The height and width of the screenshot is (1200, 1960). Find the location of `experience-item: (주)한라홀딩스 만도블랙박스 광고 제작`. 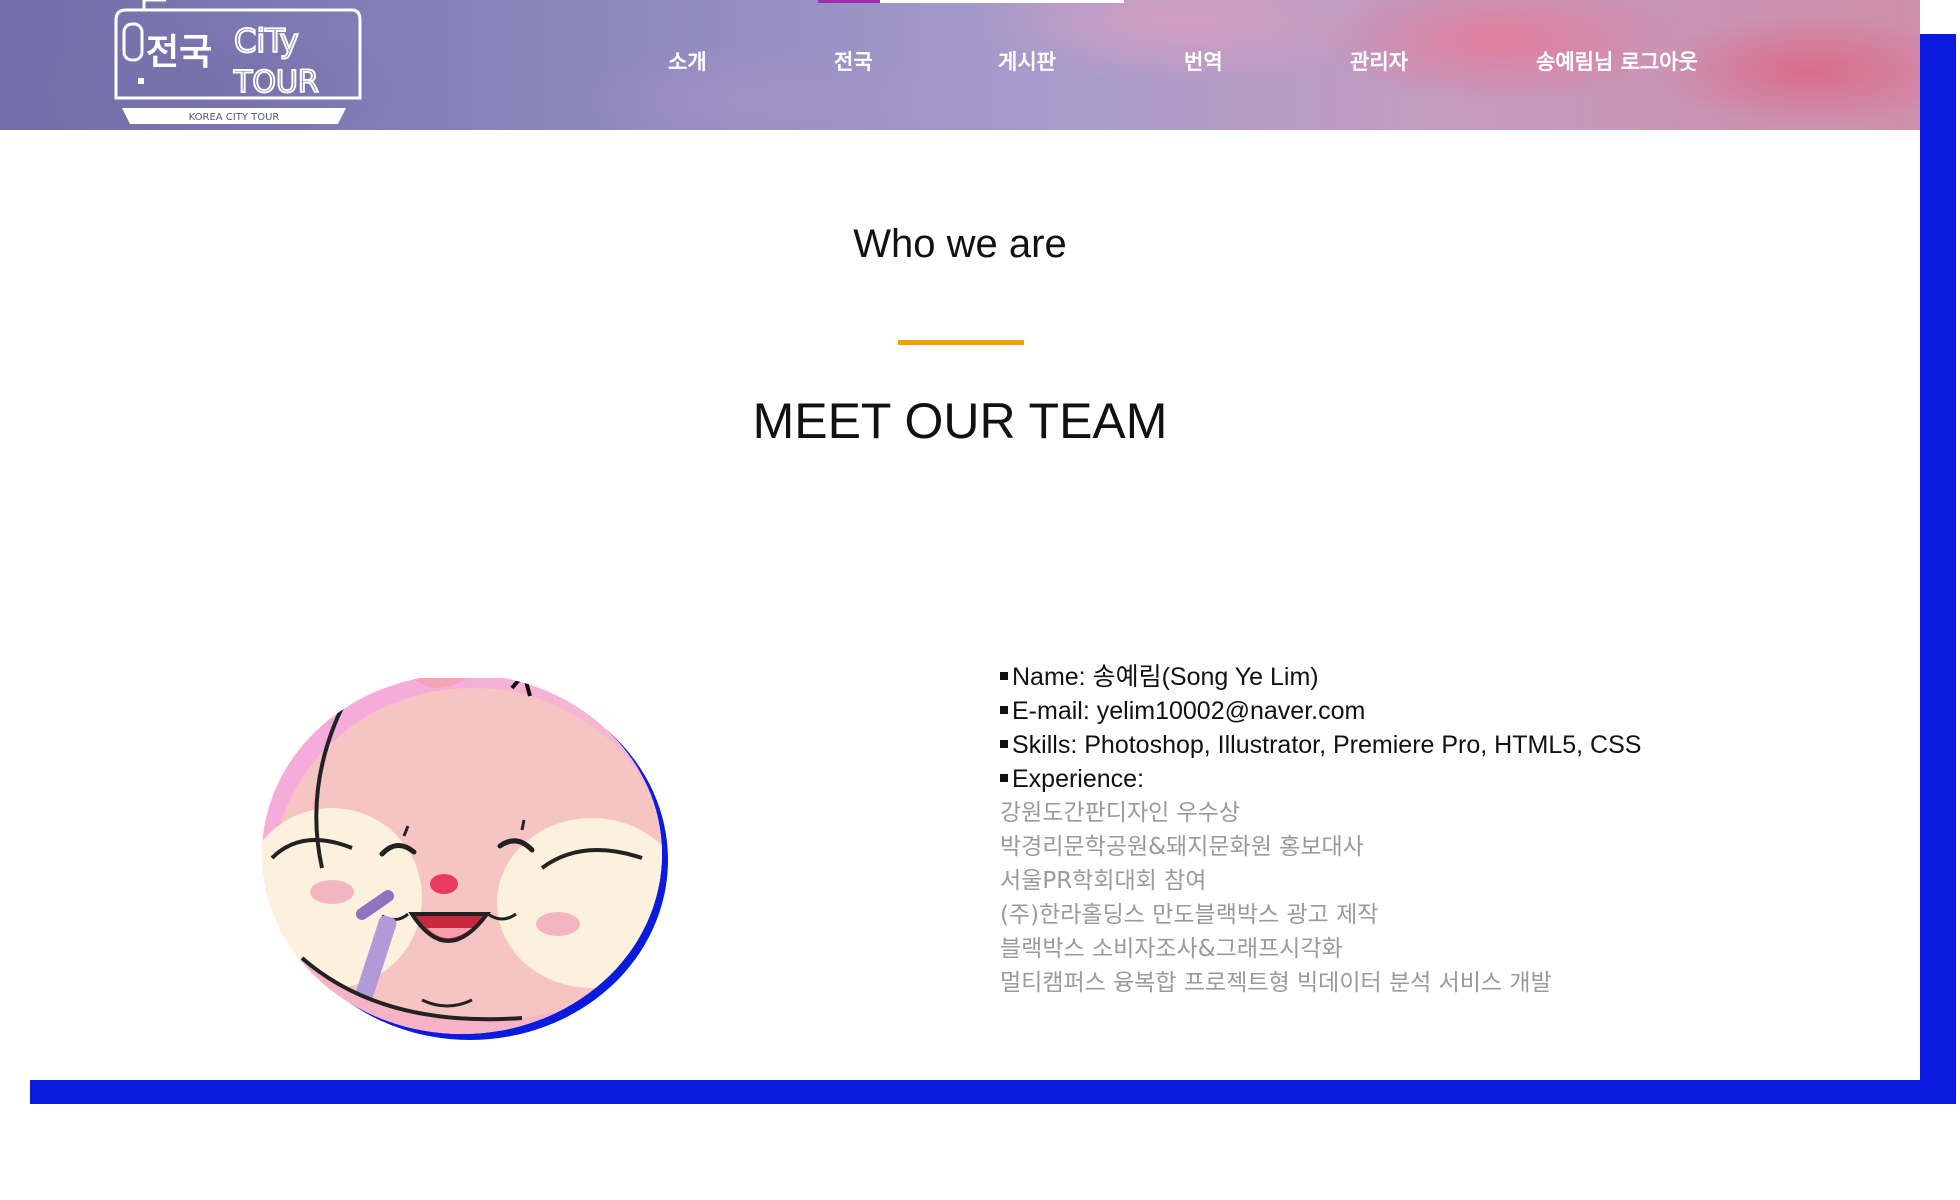

experience-item: (주)한라홀딩스 만도블랙박스 광고 제작 is located at coordinates (1189, 915).